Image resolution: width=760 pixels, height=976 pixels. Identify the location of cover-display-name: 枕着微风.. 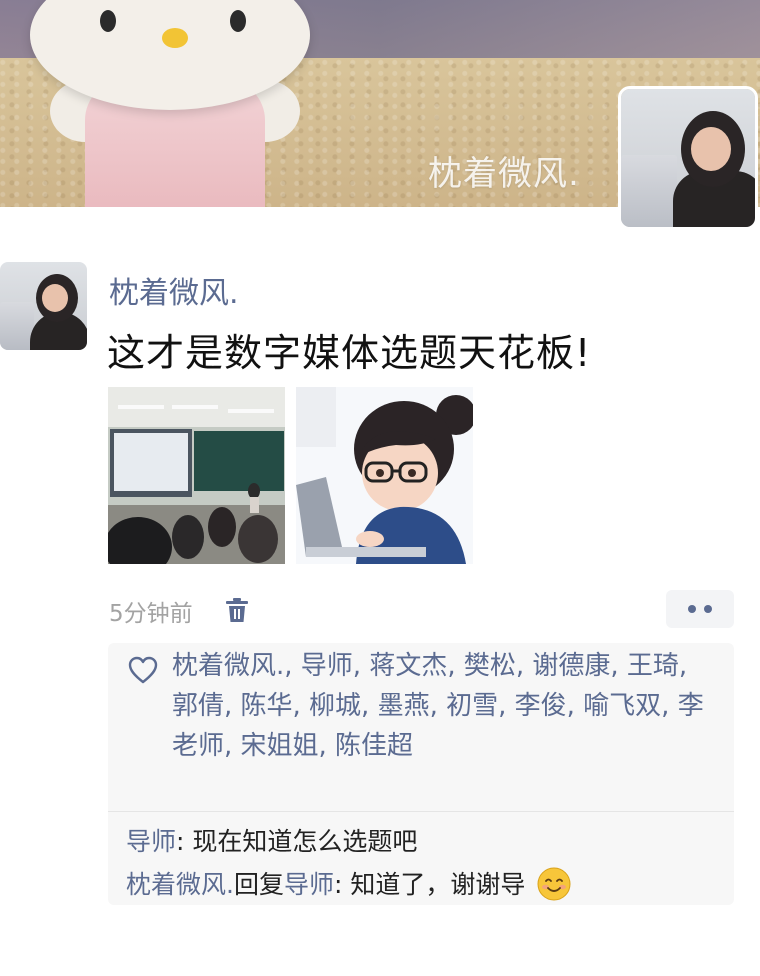
(504, 174).